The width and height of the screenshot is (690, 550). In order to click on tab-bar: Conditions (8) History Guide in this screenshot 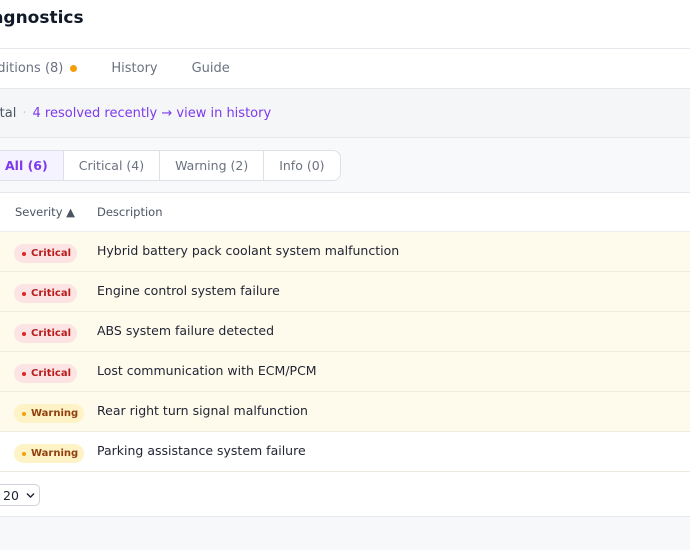, I will do `click(132, 68)`.